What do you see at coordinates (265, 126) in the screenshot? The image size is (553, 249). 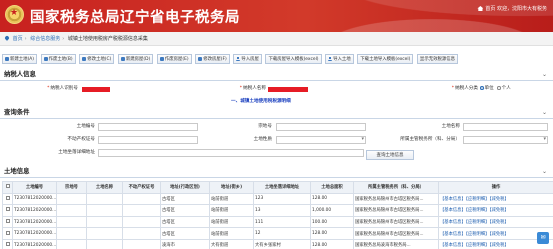 I see `deed-no-label: 宗地号` at bounding box center [265, 126].